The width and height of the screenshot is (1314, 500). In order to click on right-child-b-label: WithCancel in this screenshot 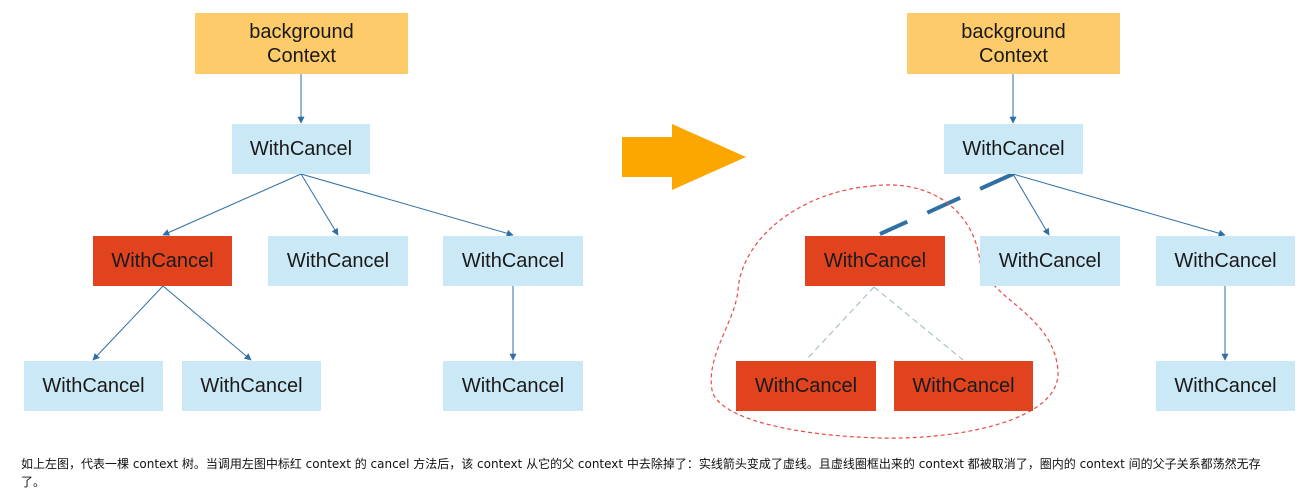, I will do `click(1050, 261)`.